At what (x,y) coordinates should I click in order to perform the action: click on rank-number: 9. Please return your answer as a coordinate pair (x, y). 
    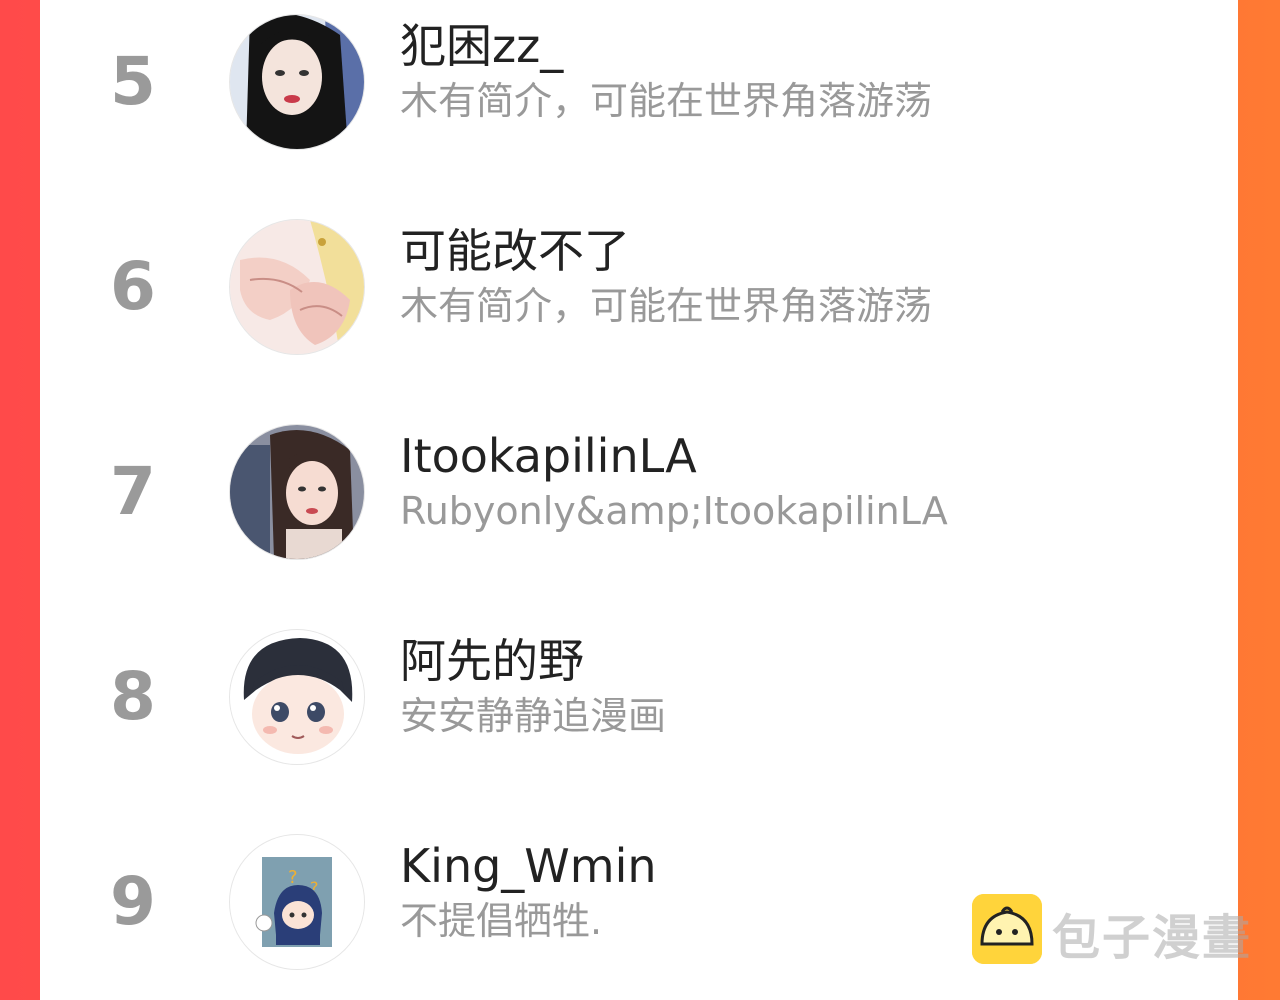
    Looking at the image, I should click on (133, 901).